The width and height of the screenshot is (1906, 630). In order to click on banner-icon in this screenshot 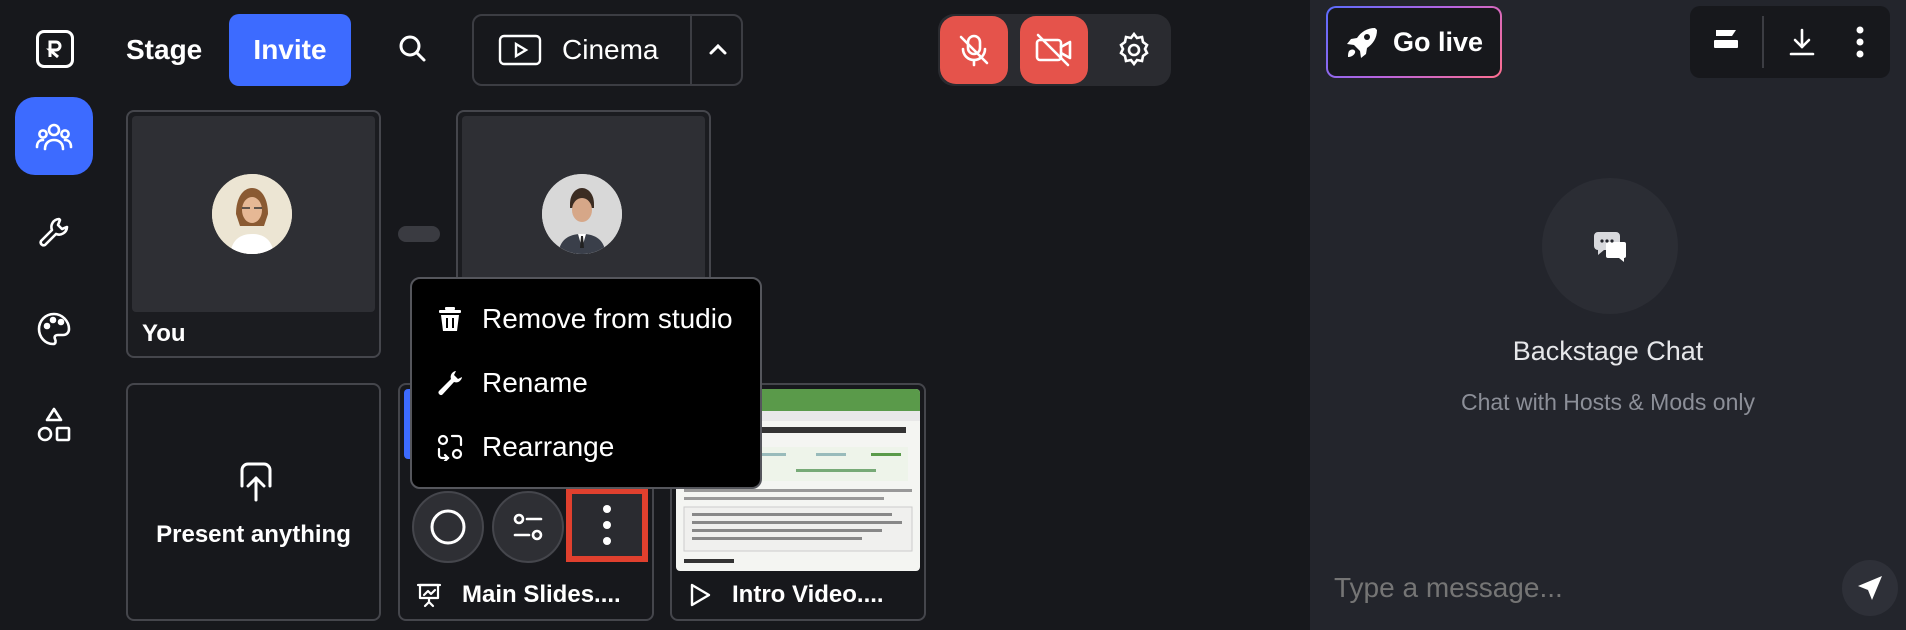, I will do `click(1726, 42)`.